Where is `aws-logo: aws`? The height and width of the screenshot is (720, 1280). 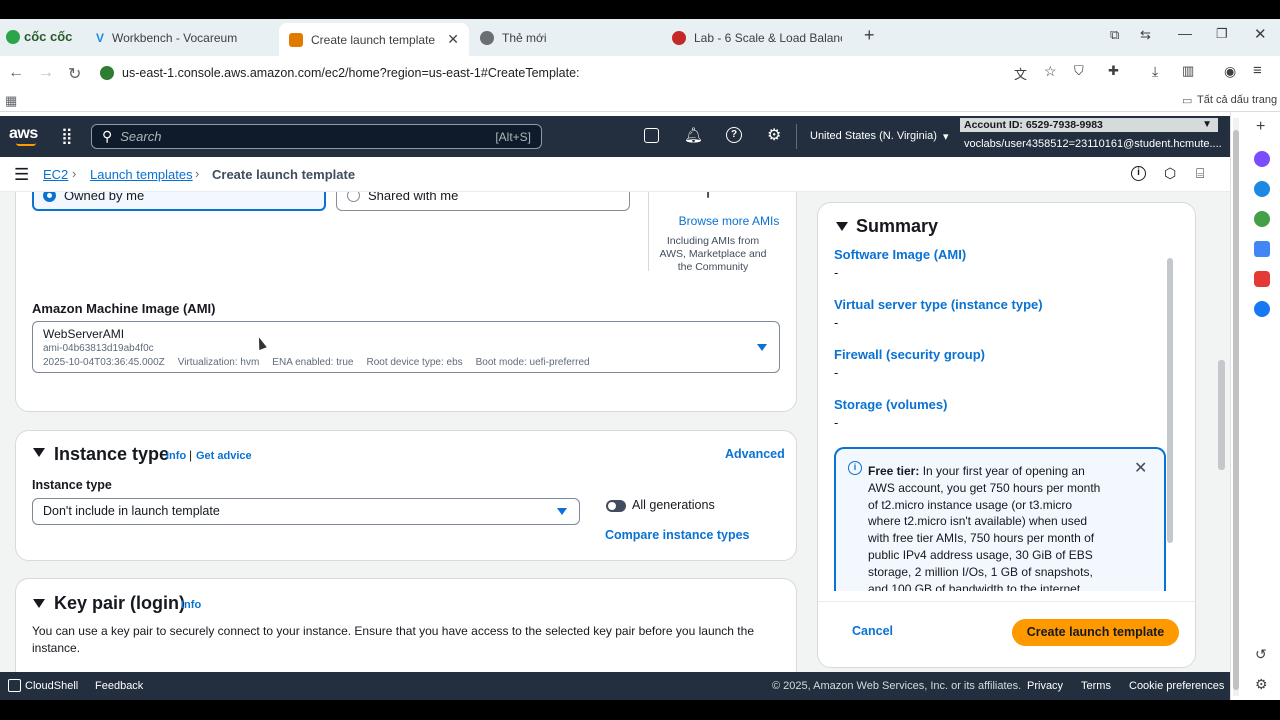 aws-logo: aws is located at coordinates (23, 134).